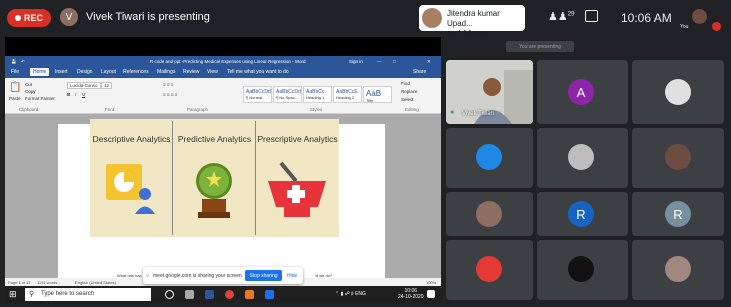 Image resolution: width=731 pixels, height=307 pixels. What do you see at coordinates (214, 190) in the screenshot?
I see `crystal-ball-icon` at bounding box center [214, 190].